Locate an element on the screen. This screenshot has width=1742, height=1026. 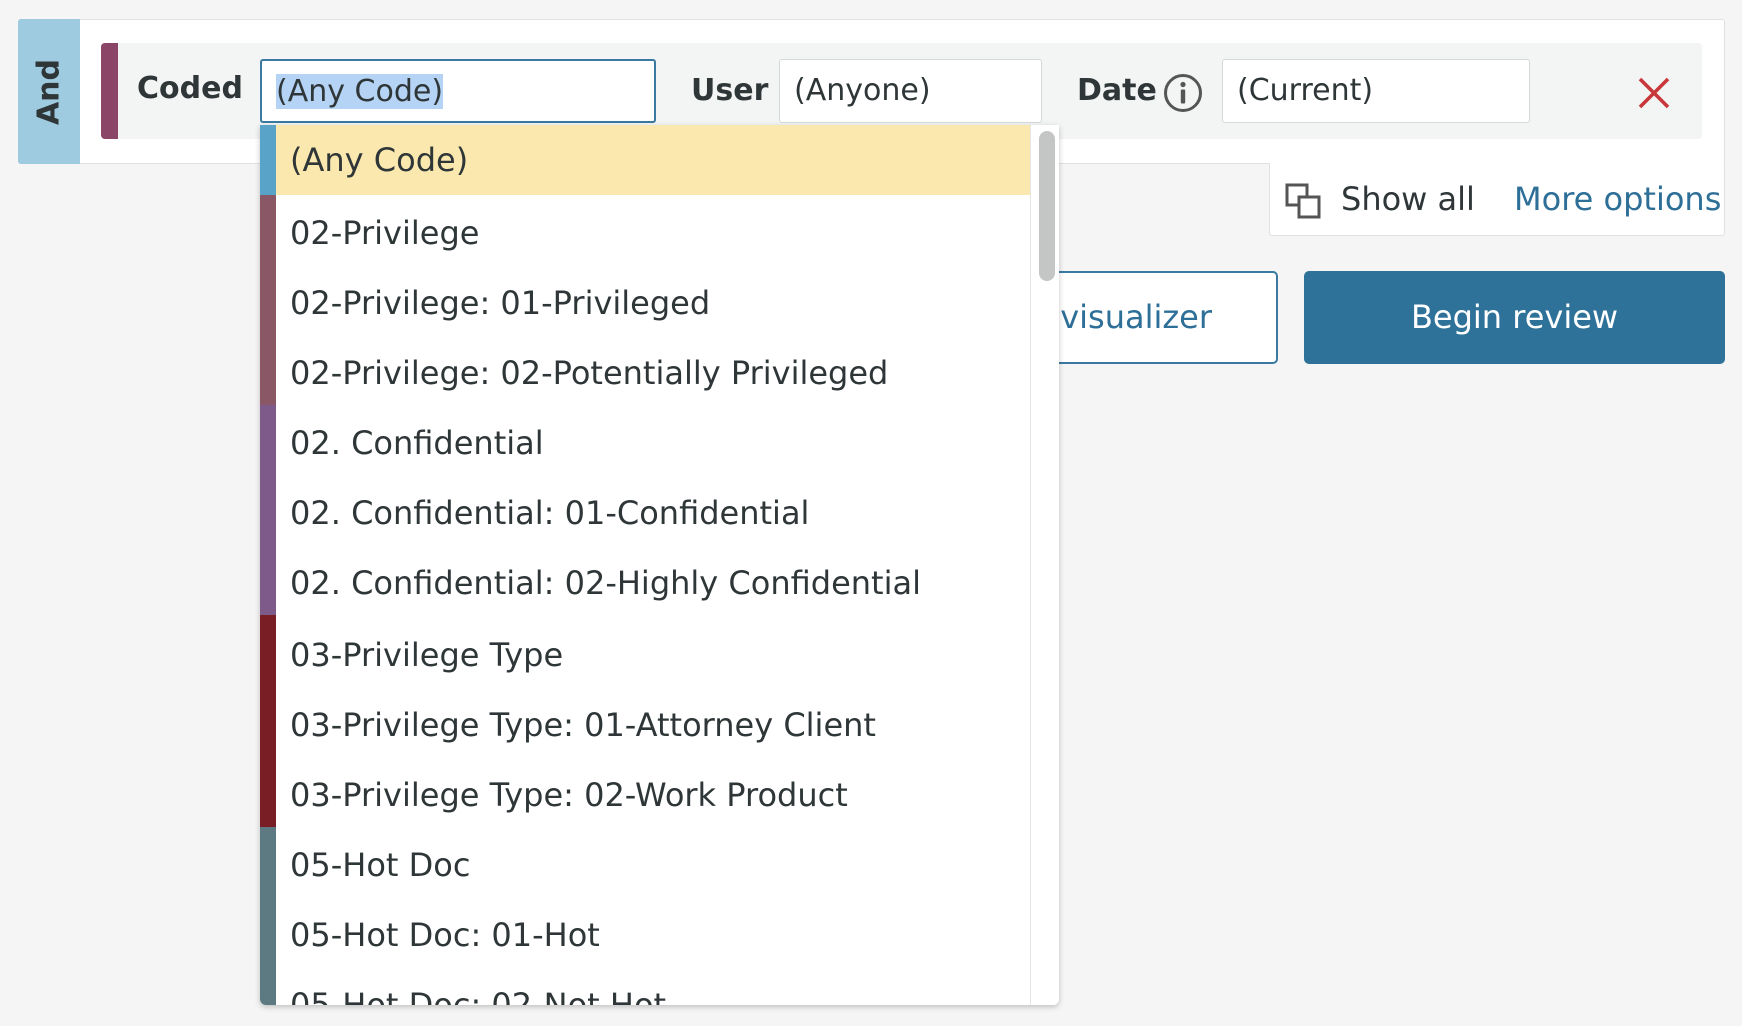
dropdown-item: 02-Privilege: 02-Potentially Privileged is located at coordinates (653, 373).